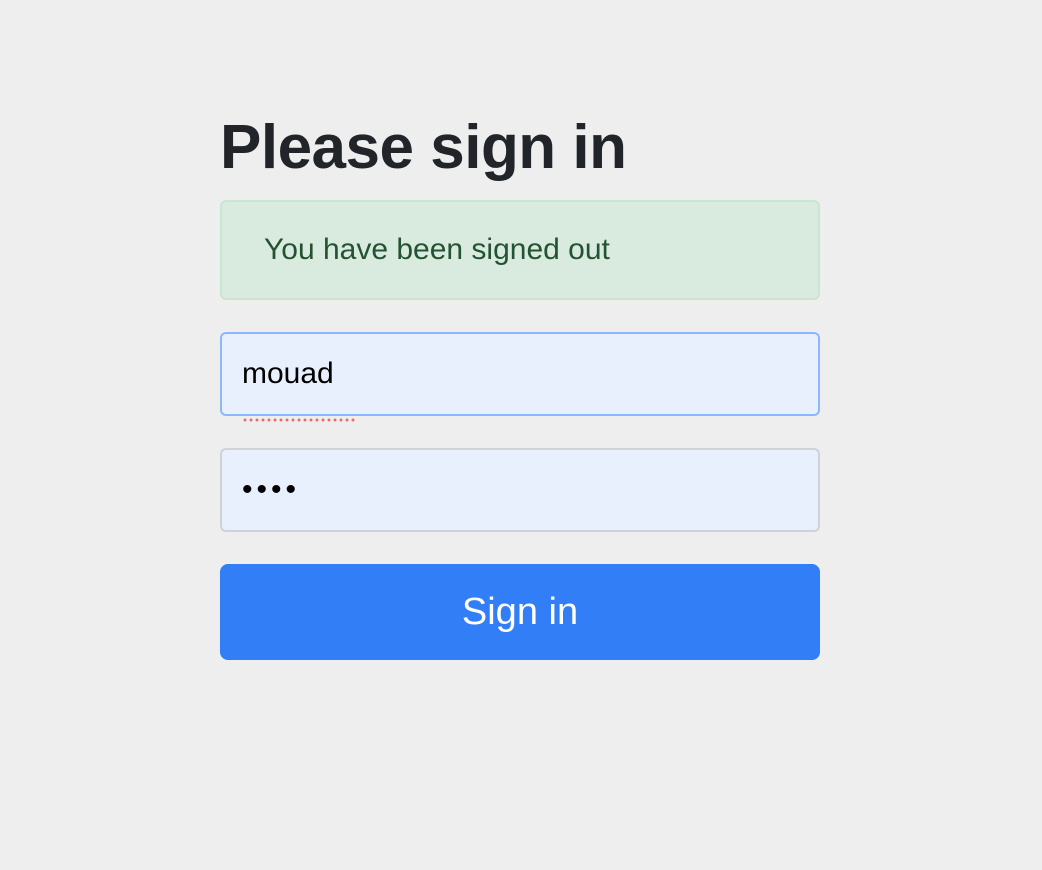  Describe the element at coordinates (520, 250) in the screenshot. I see `signed-out-alert: You have been signed out` at that location.